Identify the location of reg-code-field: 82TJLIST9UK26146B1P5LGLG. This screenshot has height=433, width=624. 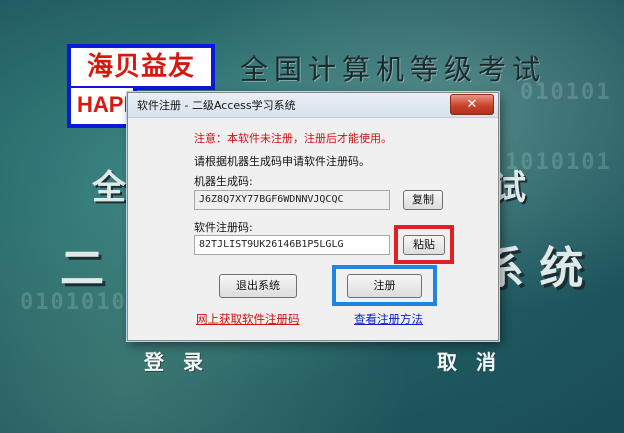
(292, 245).